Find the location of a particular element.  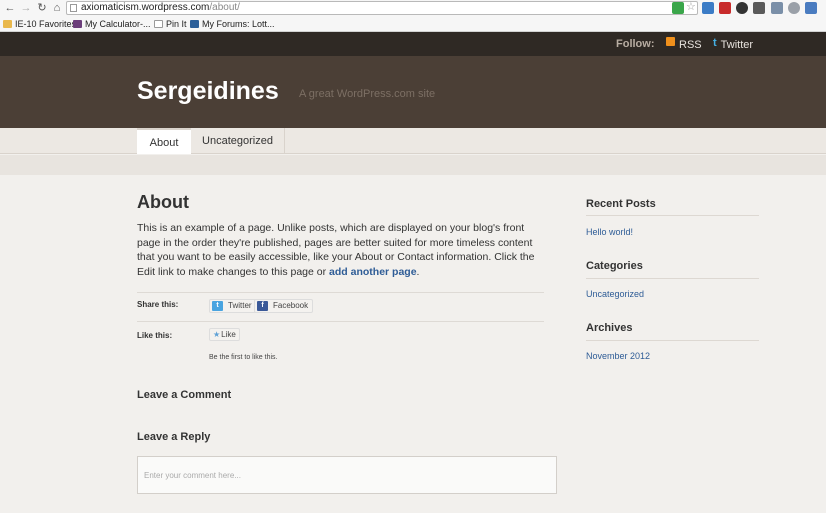

follow-bar: Follow: RSS t Twitter is located at coordinates (413, 44).